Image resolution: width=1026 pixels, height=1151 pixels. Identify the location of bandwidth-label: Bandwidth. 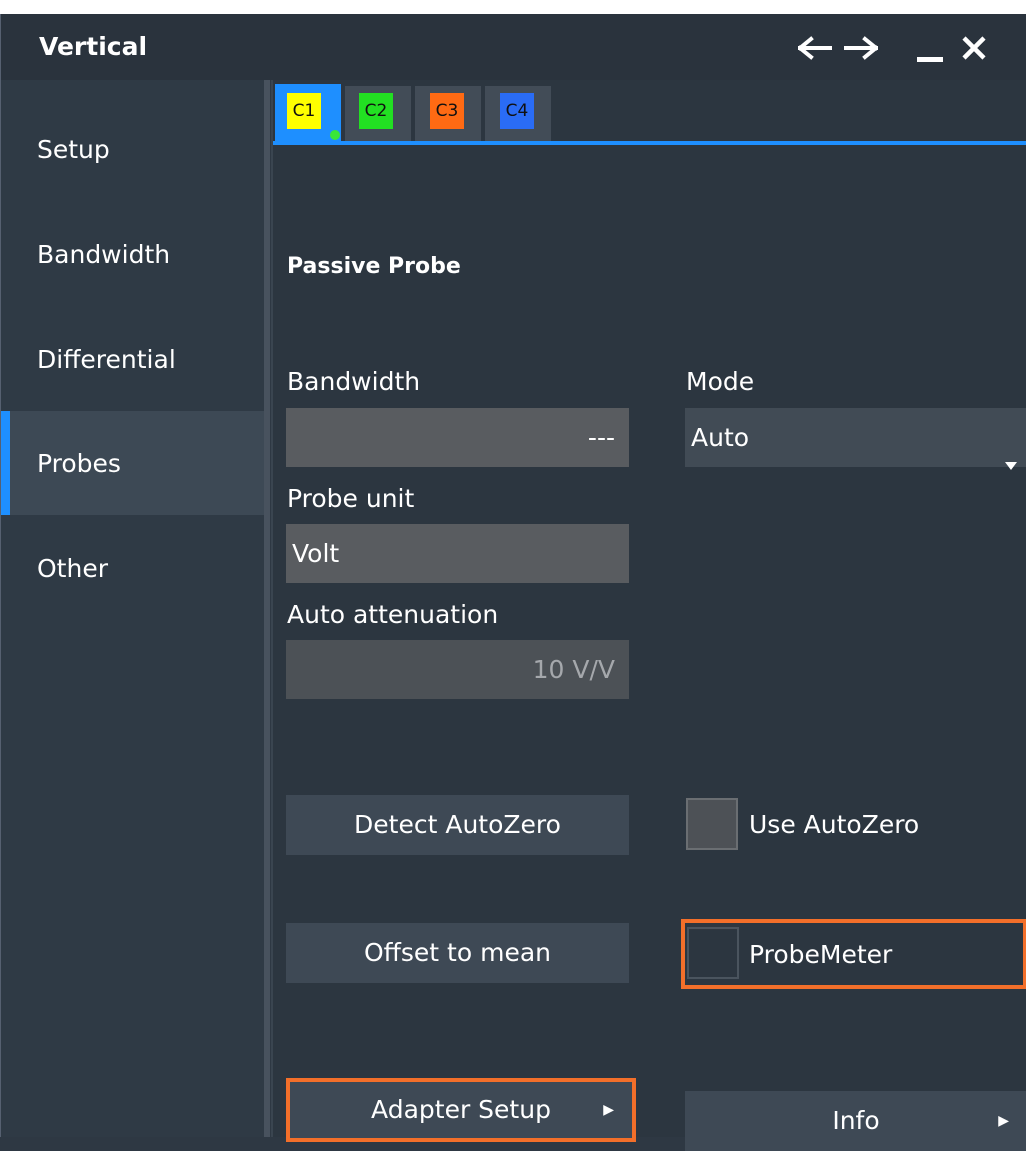
(354, 381).